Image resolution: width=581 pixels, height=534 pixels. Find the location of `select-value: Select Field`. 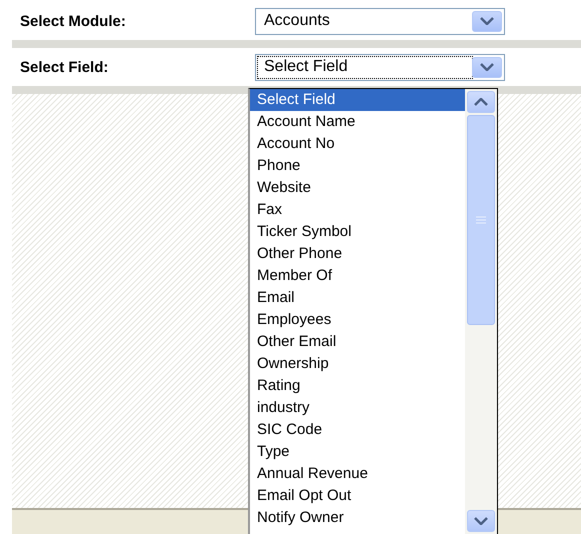

select-value: Select Field is located at coordinates (365, 67).